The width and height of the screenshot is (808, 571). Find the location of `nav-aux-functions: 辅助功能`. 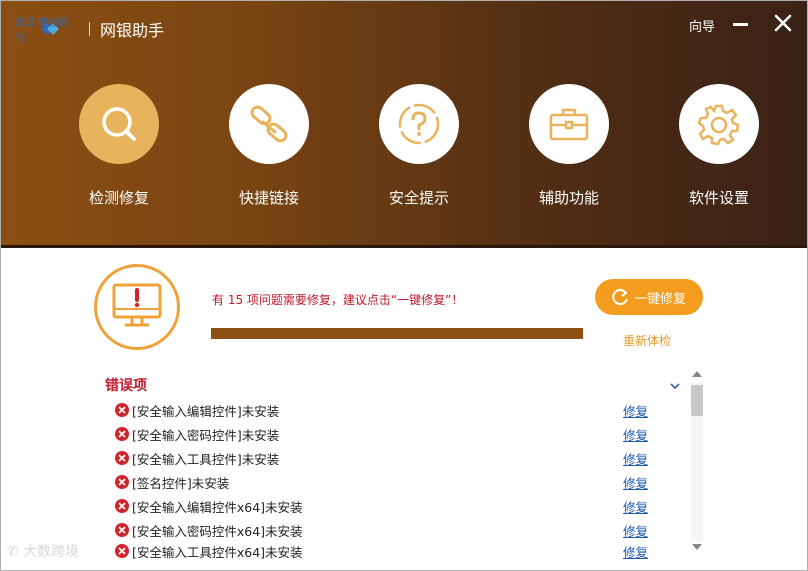

nav-aux-functions: 辅助功能 is located at coordinates (569, 149).